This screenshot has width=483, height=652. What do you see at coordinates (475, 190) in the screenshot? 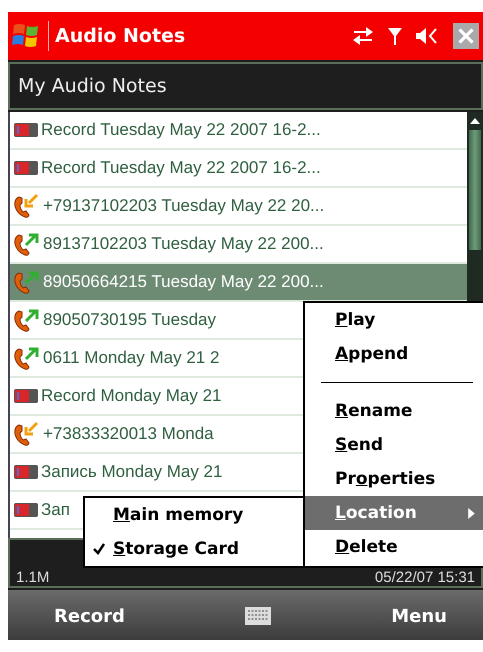
I see `scrollbar-thumb` at bounding box center [475, 190].